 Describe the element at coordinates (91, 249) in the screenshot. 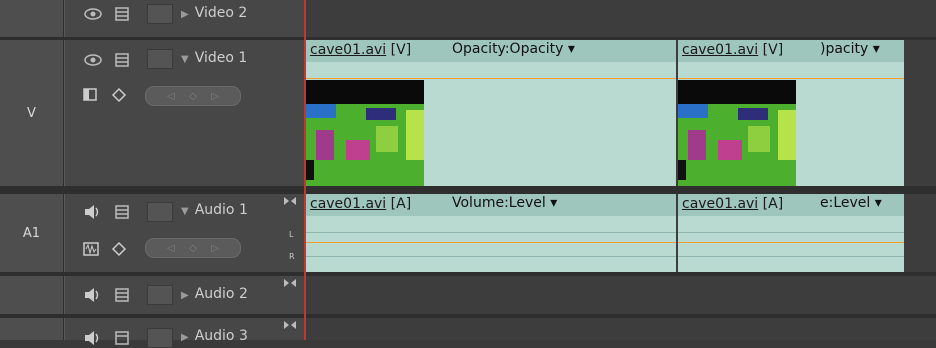

I see `waveform-display-icon` at that location.